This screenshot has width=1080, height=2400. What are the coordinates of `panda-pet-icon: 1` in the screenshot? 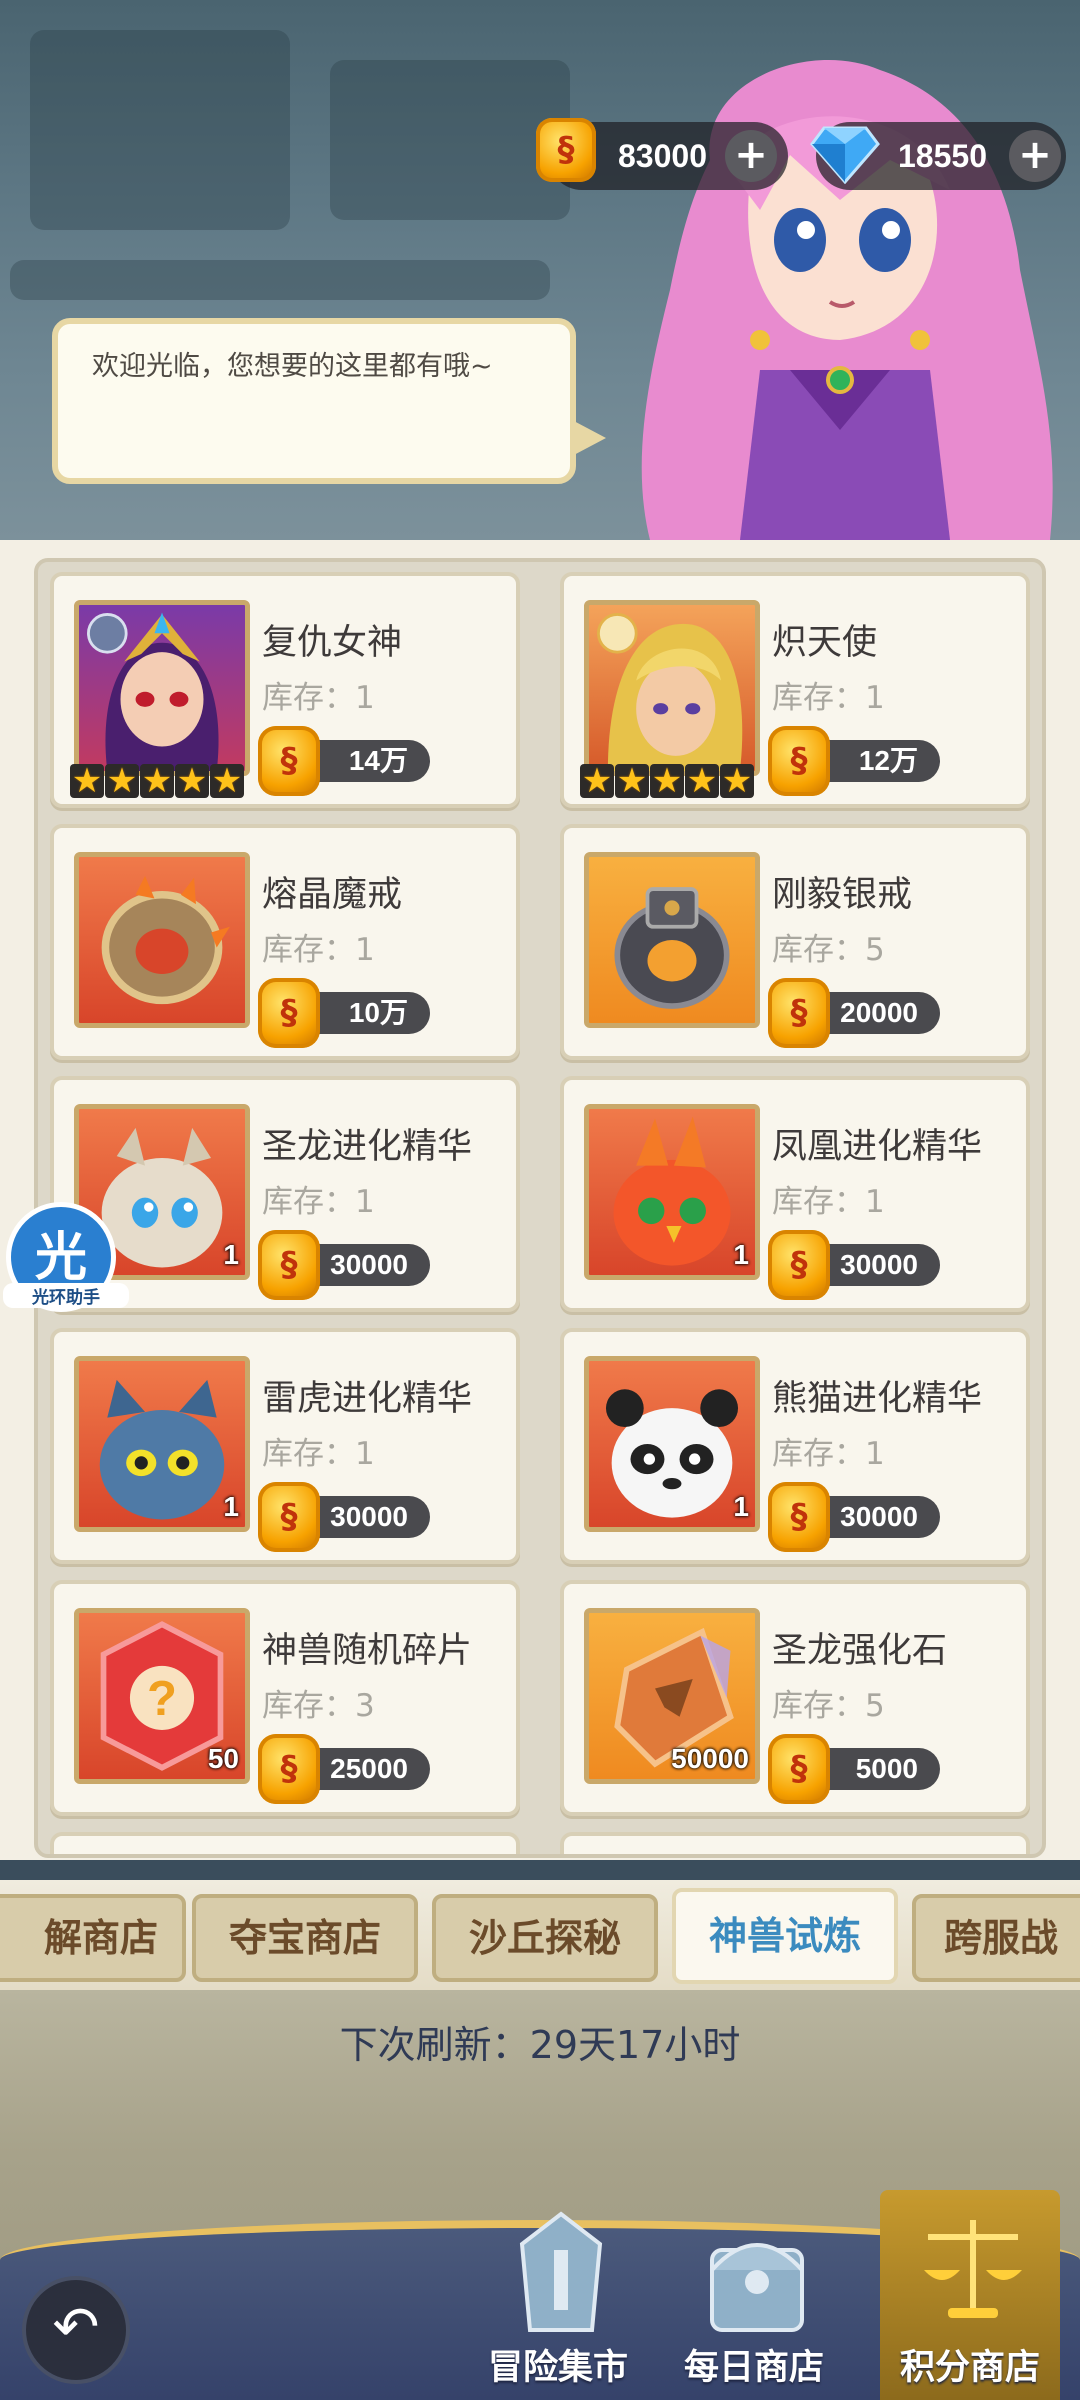 It's located at (672, 1444).